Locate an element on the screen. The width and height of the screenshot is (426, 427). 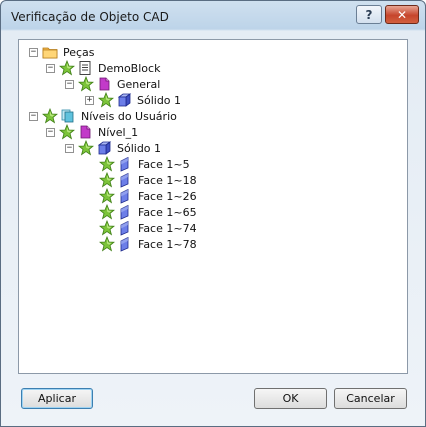
tree-node-label: Níveis do Usuário is located at coordinates (129, 116).